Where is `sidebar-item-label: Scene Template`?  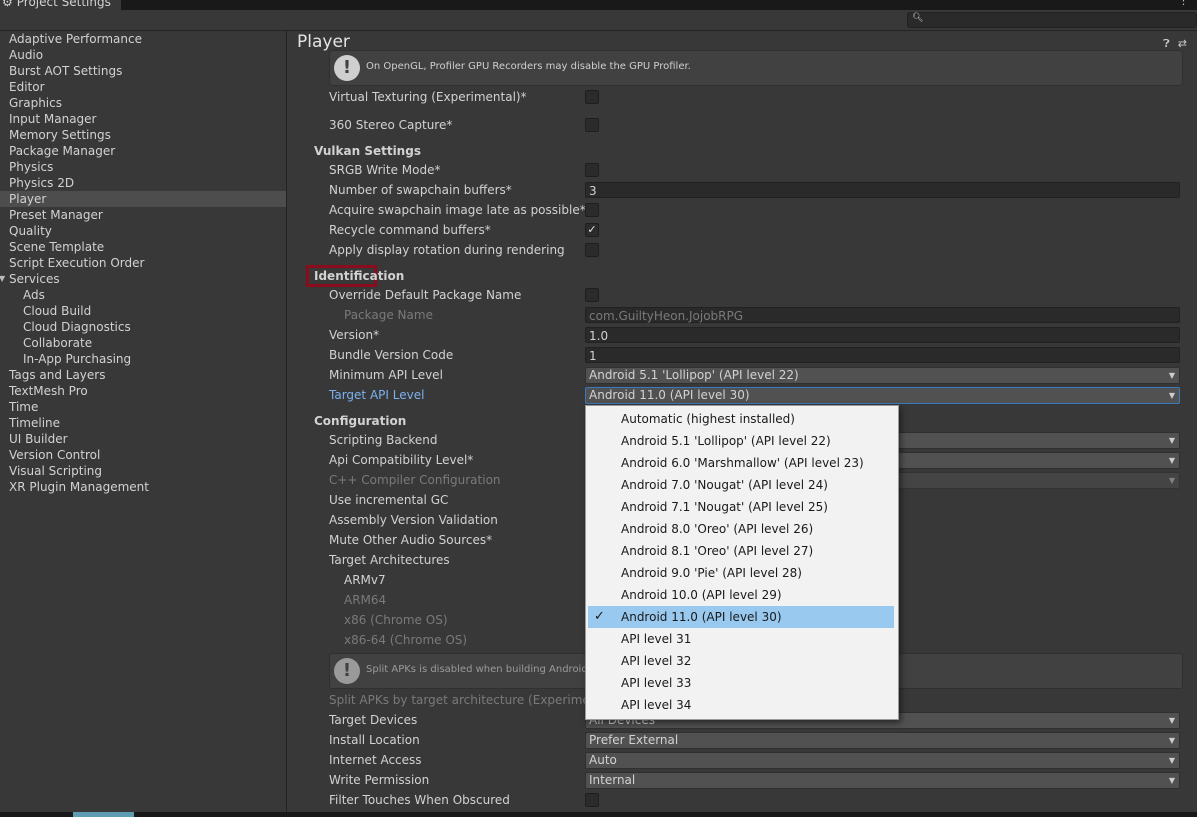
sidebar-item-label: Scene Template is located at coordinates (57, 247).